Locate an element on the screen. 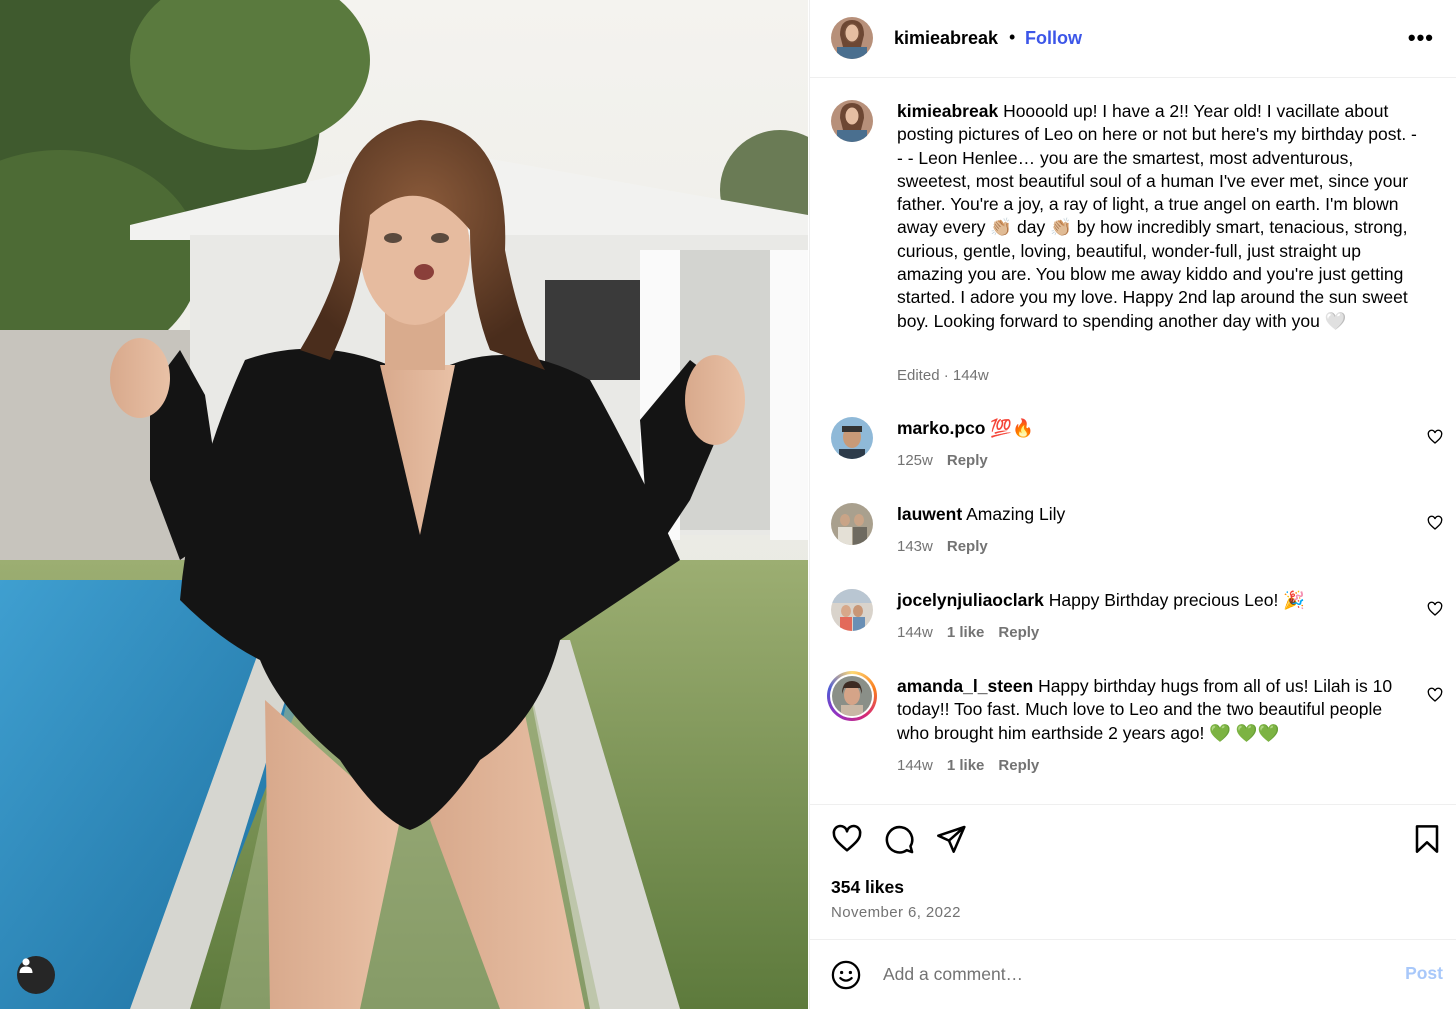 The width and height of the screenshot is (1456, 1009). ellipsis-icon: ••• is located at coordinates (1421, 38).